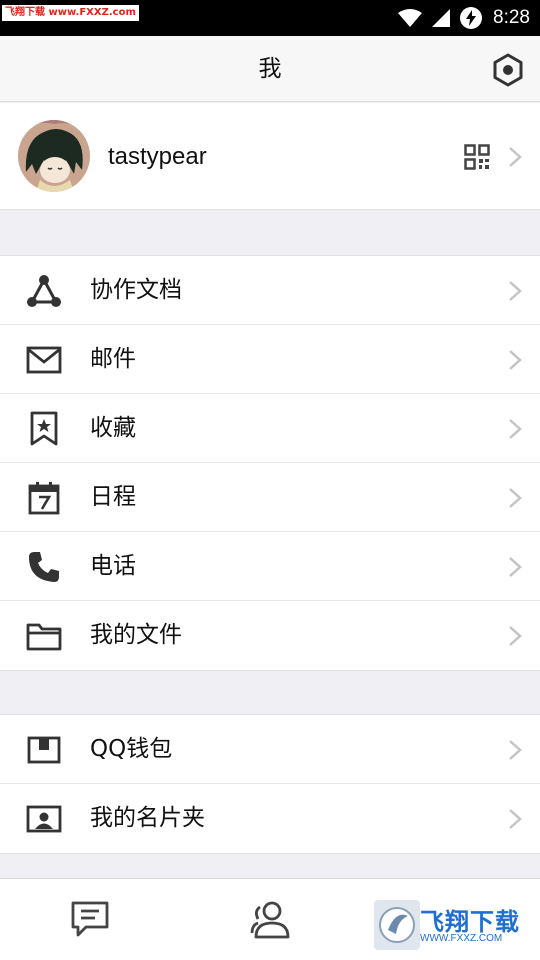 Image resolution: width=540 pixels, height=960 pixels. I want to click on settings-button, so click(508, 70).